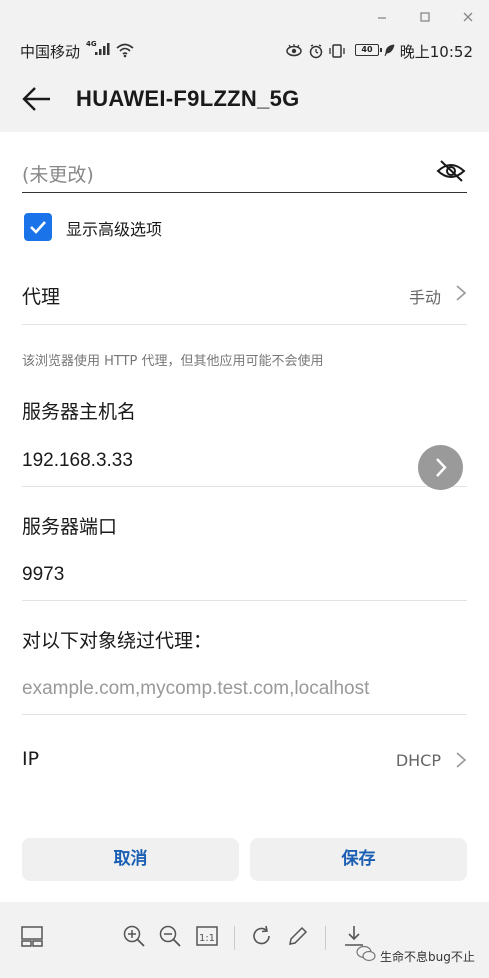  What do you see at coordinates (418, 760) in the screenshot?
I see `ip-value: DHCP` at bounding box center [418, 760].